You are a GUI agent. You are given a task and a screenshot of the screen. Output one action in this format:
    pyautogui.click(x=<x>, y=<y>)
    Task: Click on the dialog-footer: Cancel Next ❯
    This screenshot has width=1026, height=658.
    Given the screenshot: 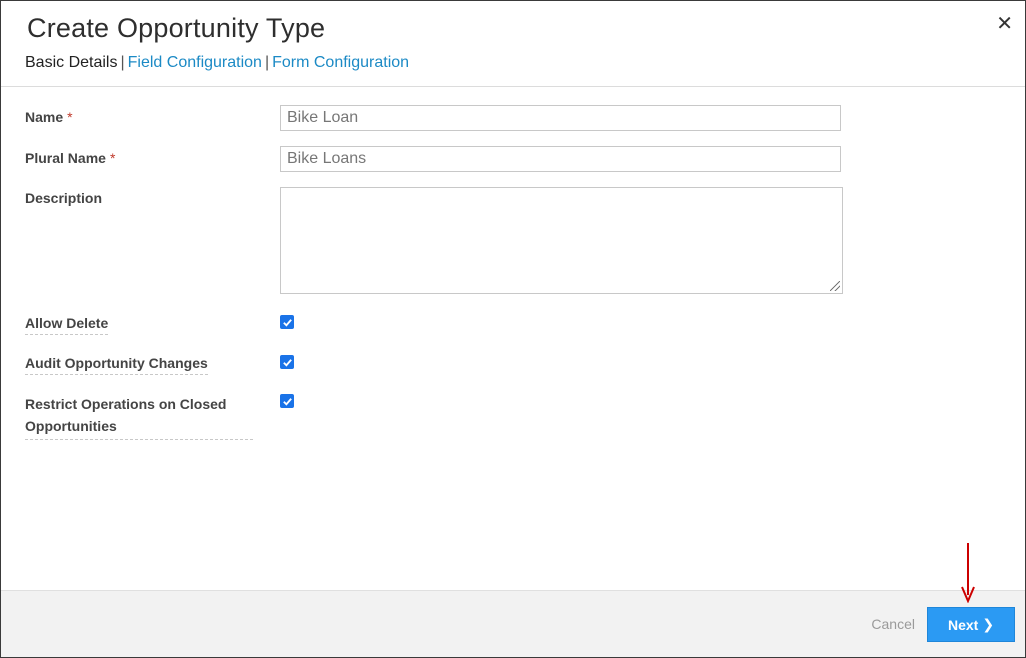 What is the action you would take?
    pyautogui.click(x=513, y=623)
    